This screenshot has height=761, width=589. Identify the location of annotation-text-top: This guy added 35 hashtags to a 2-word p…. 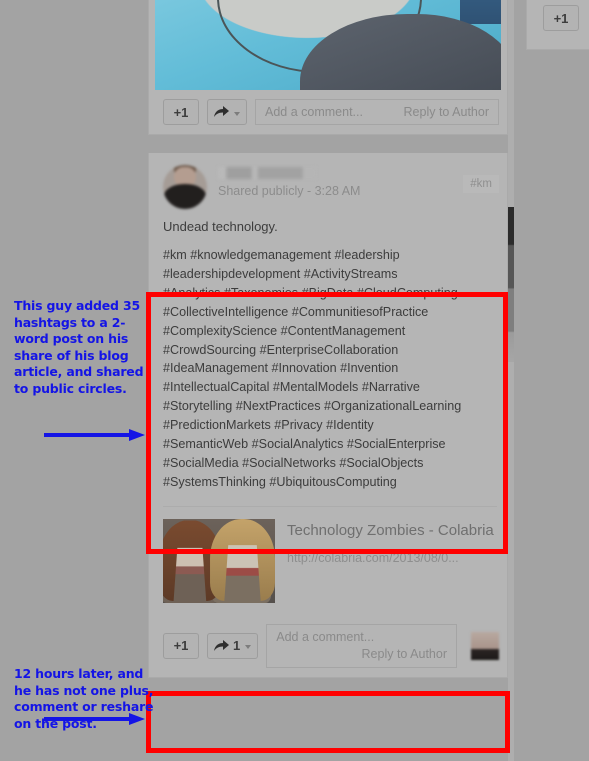
(79, 347).